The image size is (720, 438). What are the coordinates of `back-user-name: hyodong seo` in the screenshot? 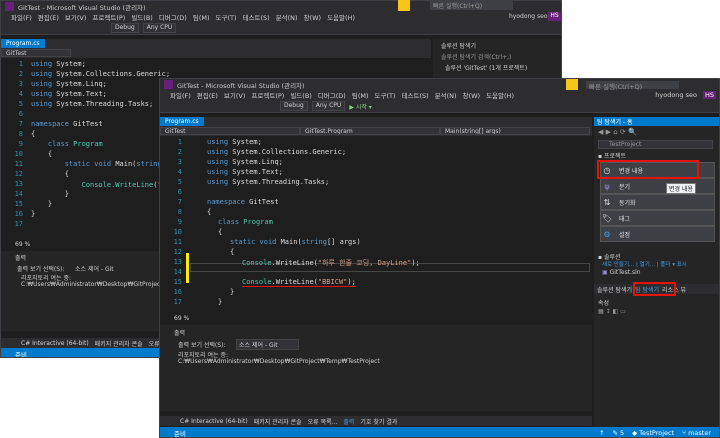 It's located at (528, 16).